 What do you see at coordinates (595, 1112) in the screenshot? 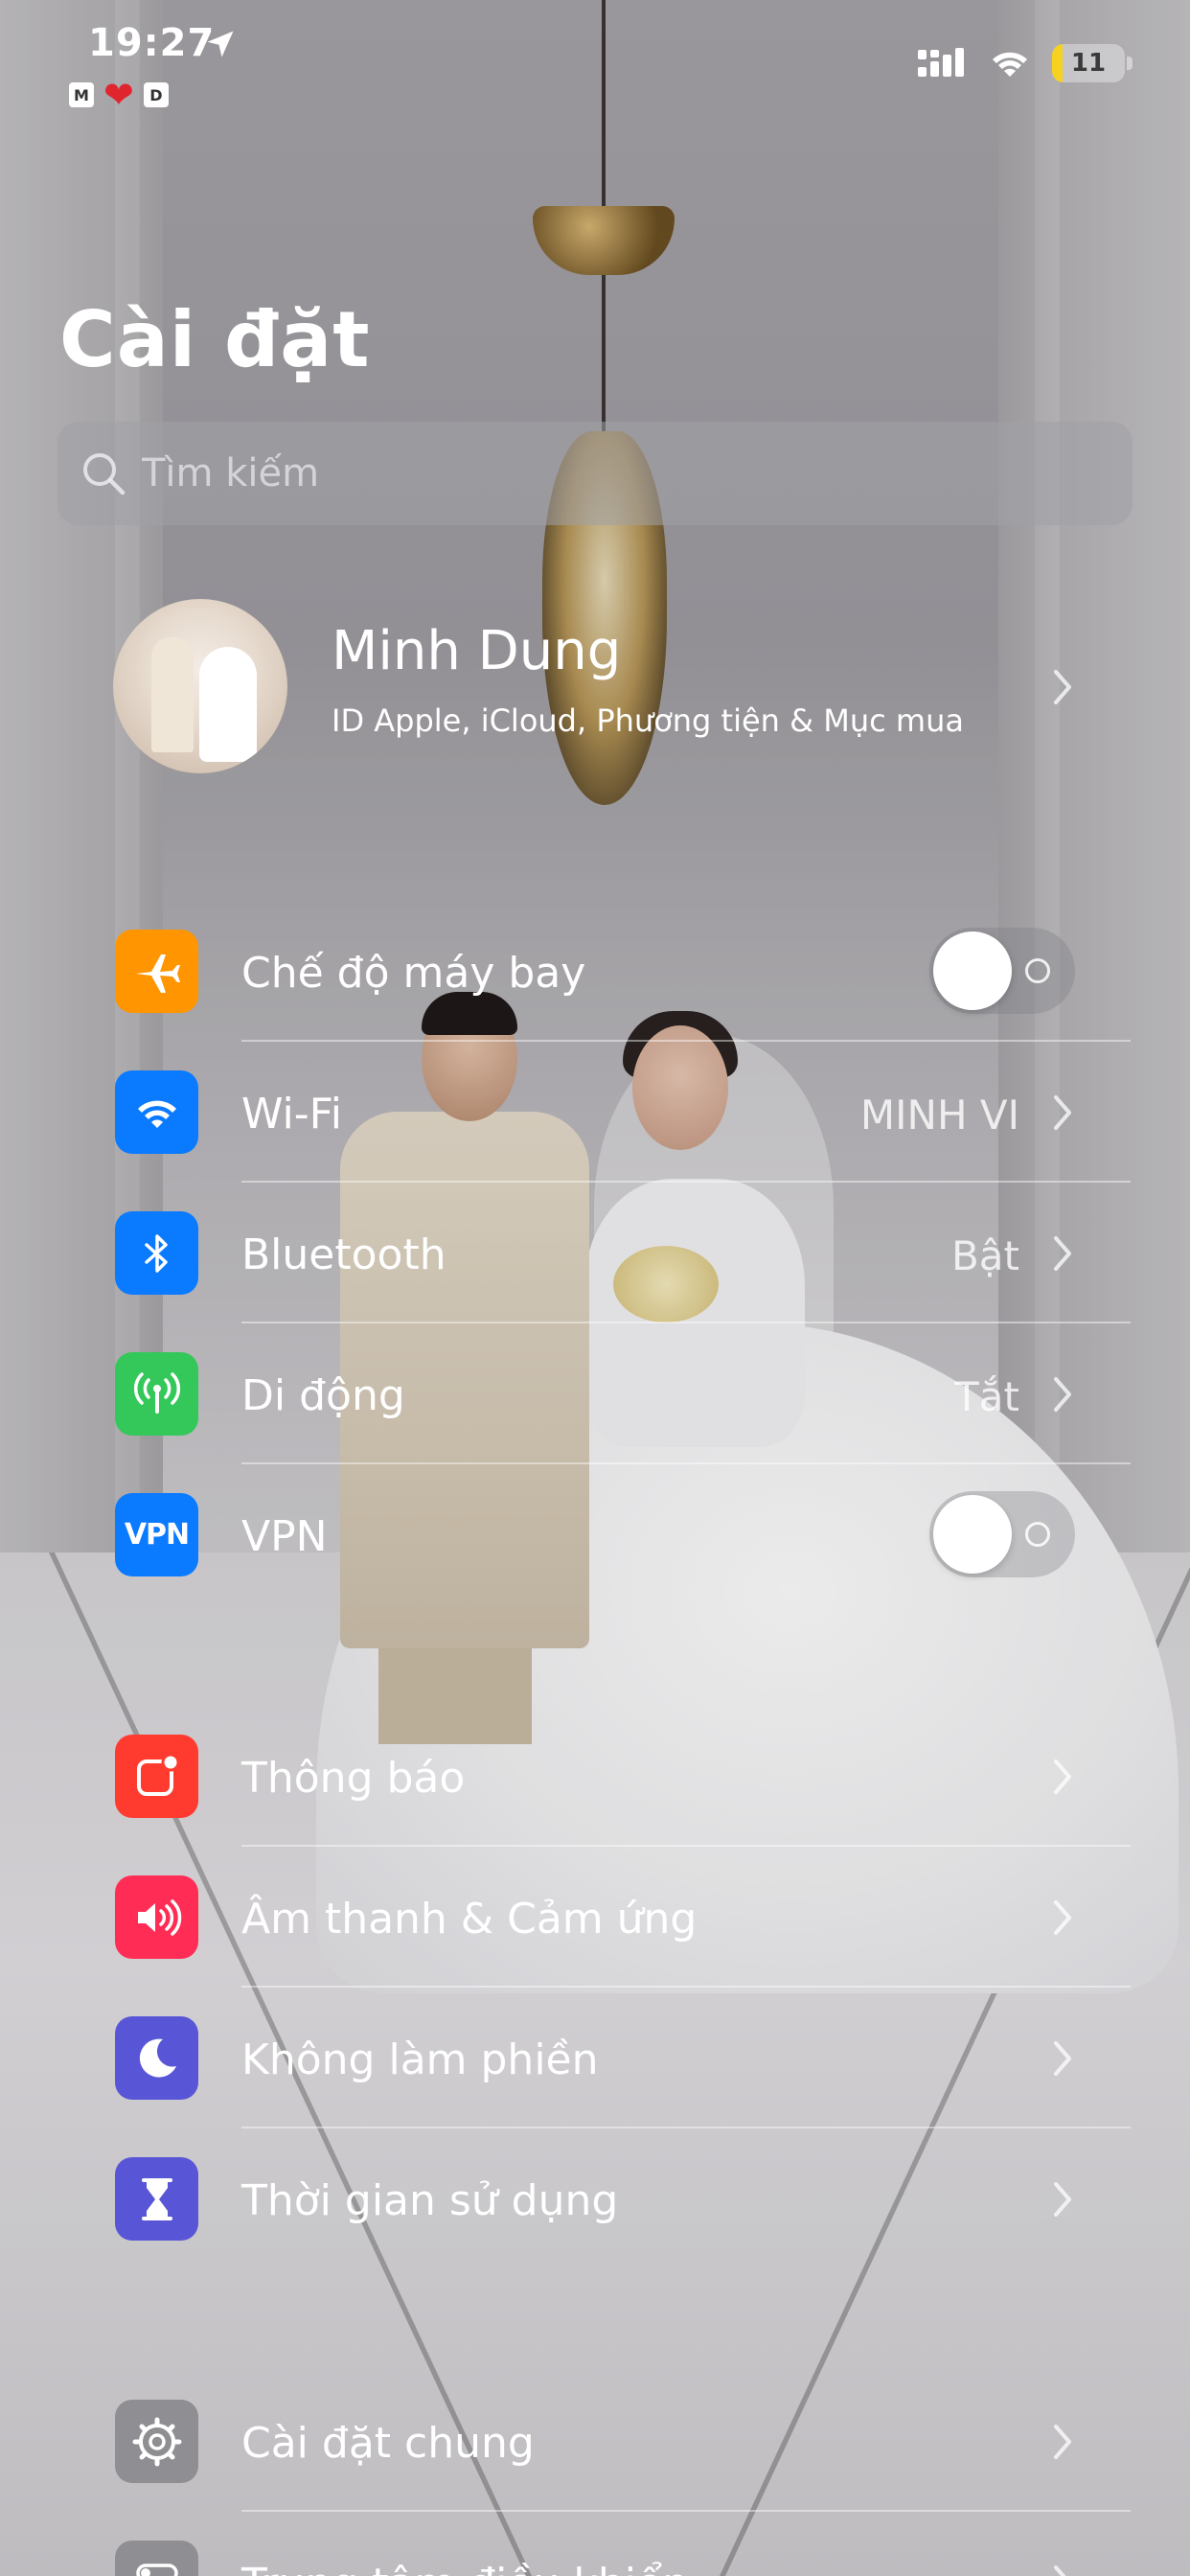
I see `row-wifi: Wi-Fi MINH VI` at bounding box center [595, 1112].